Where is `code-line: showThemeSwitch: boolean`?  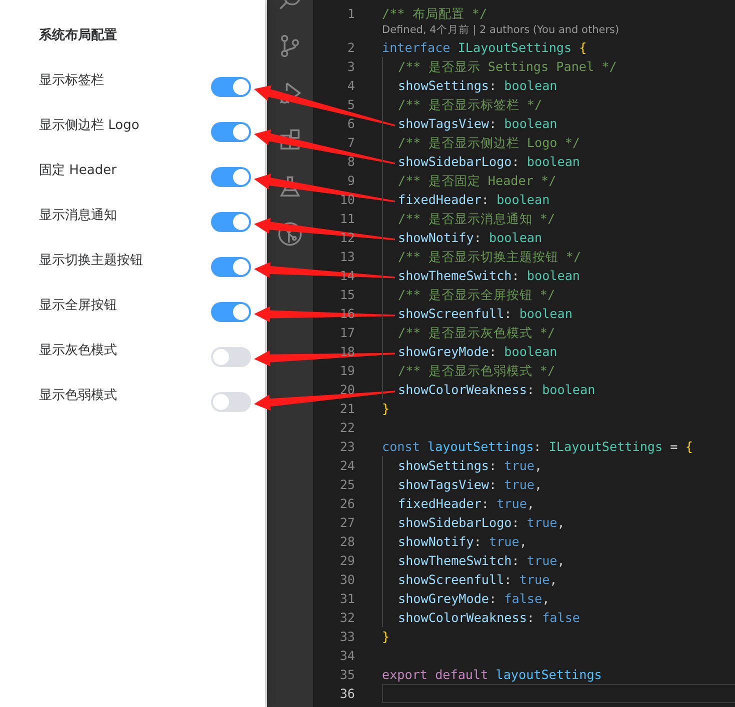 code-line: showThemeSwitch: boolean is located at coordinates (489, 276).